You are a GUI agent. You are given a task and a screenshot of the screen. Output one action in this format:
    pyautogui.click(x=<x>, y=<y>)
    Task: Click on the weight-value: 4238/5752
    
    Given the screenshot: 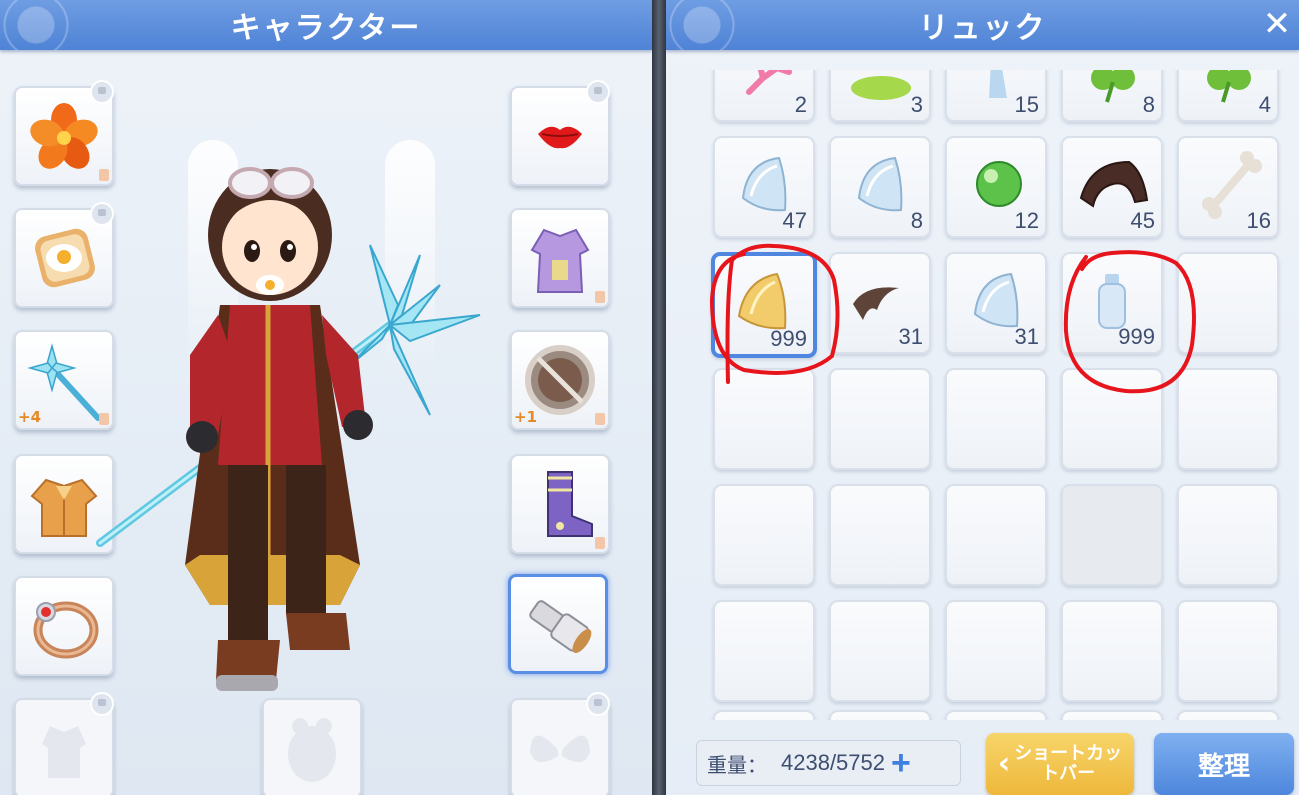 What is the action you would take?
    pyautogui.click(x=833, y=762)
    